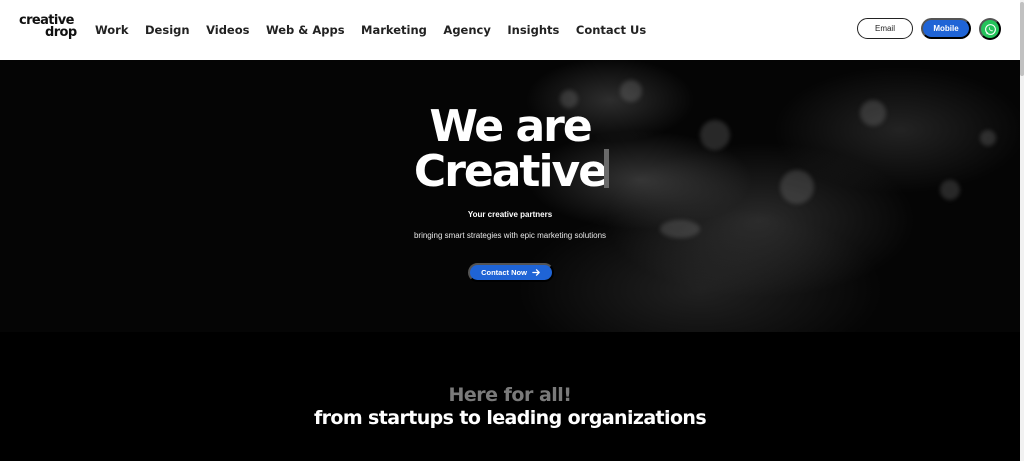 The height and width of the screenshot is (461, 1024). I want to click on section-heading-muted: Here for all!, so click(510, 395).